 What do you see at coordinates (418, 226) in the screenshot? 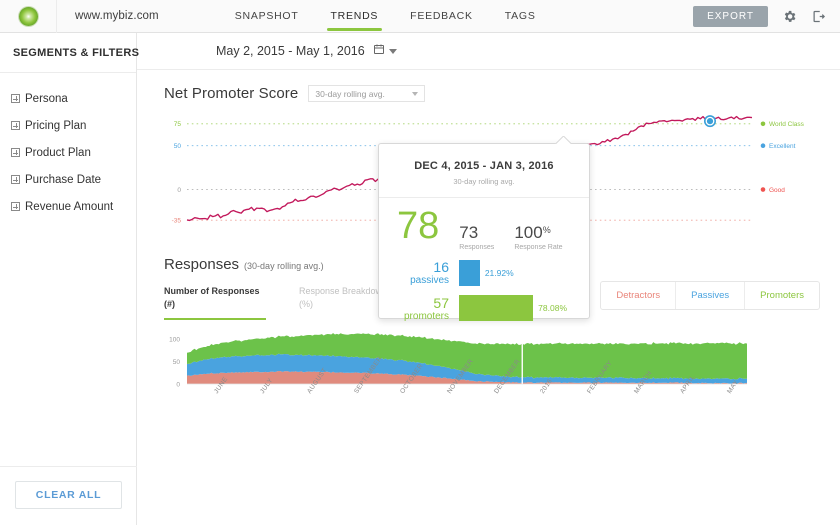
I see `tooltip-nps-score: 78` at bounding box center [418, 226].